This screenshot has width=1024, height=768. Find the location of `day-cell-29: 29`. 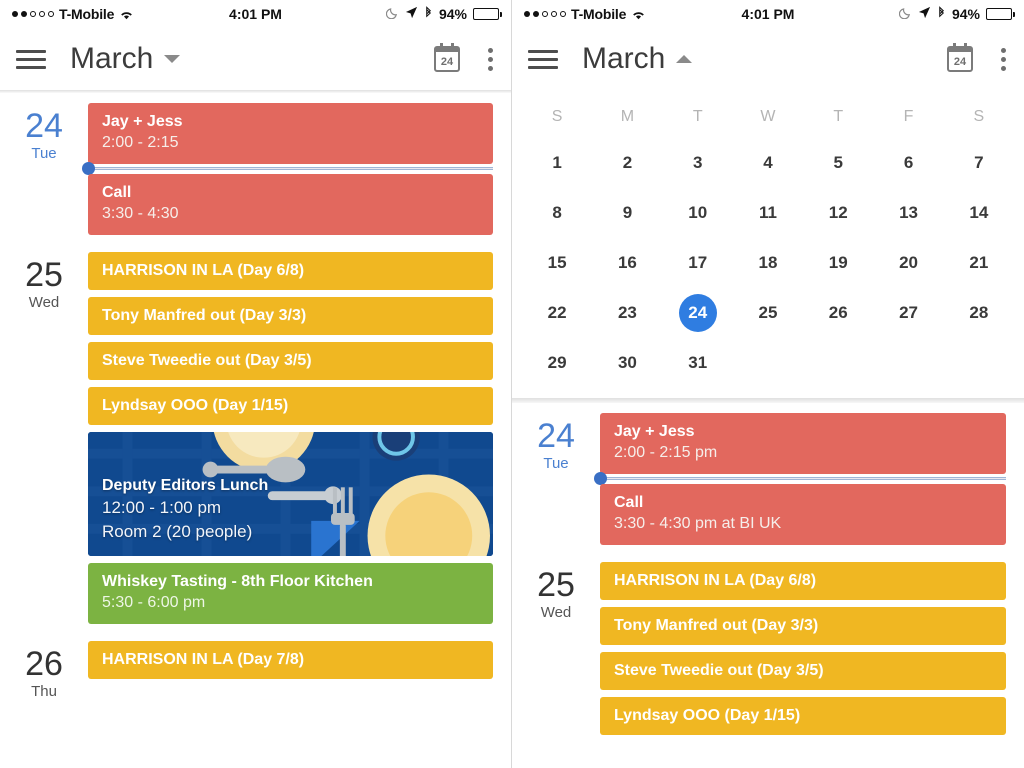

day-cell-29: 29 is located at coordinates (557, 363).